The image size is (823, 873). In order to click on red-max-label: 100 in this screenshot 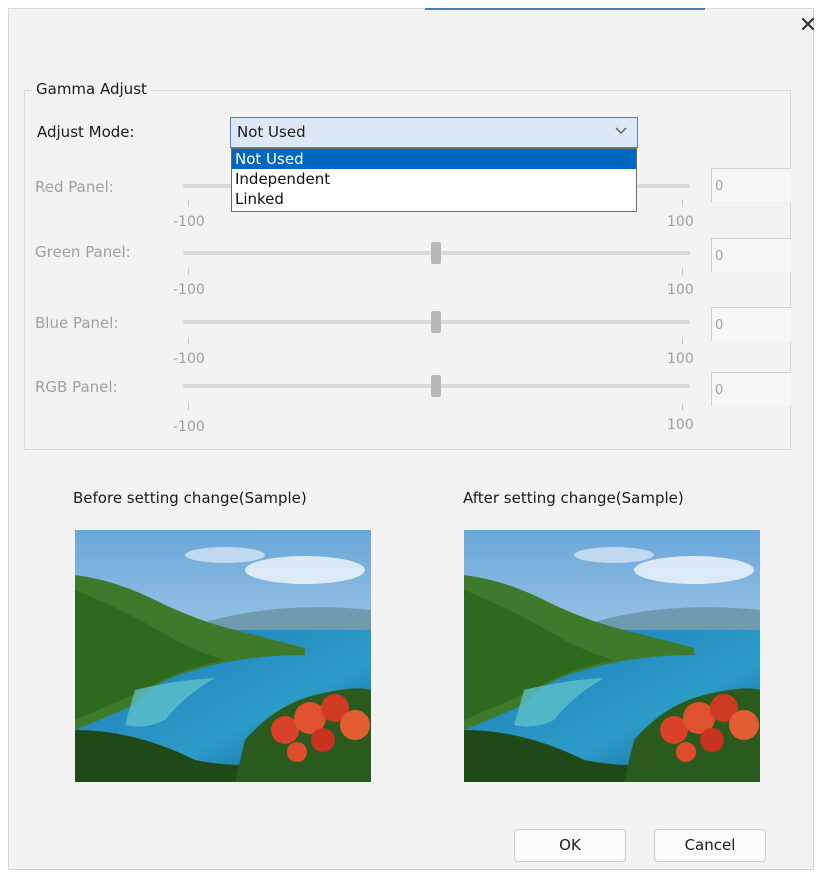, I will do `click(680, 222)`.